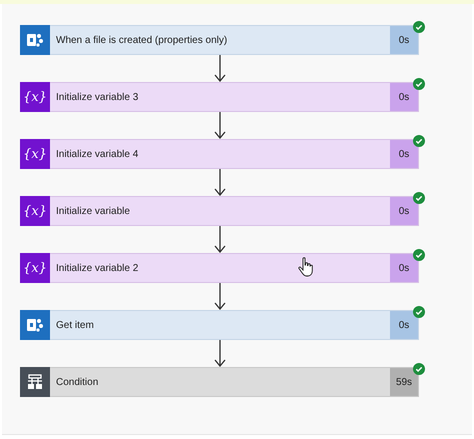  Describe the element at coordinates (219, 211) in the screenshot. I see `step-card: {x} Initialize variable 0s` at that location.